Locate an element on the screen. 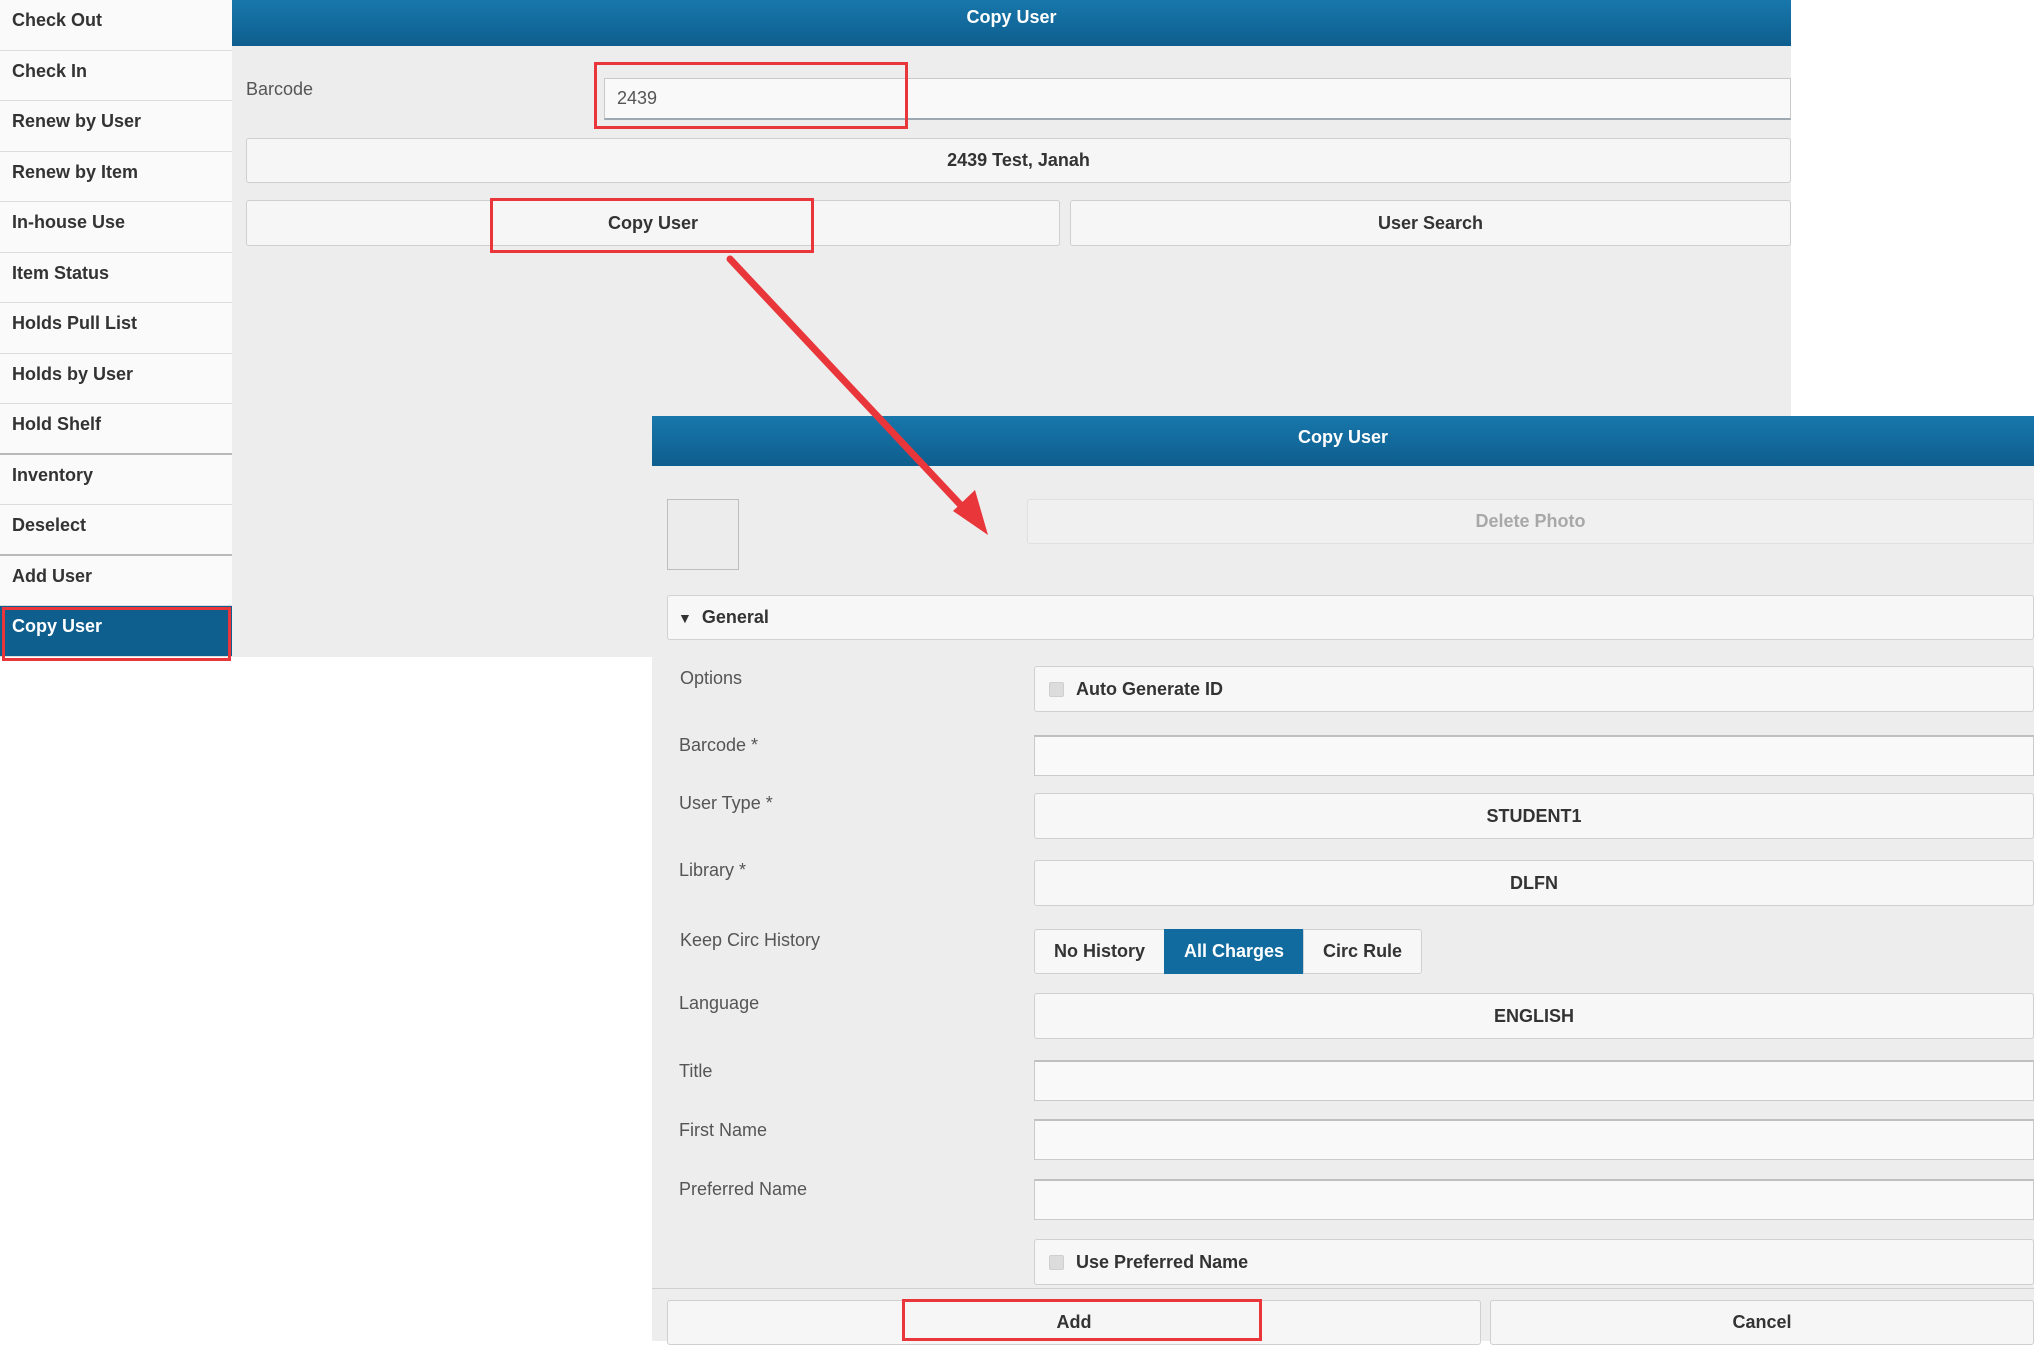 The image size is (2034, 1345). panel-title: Copy User is located at coordinates (1011, 23).